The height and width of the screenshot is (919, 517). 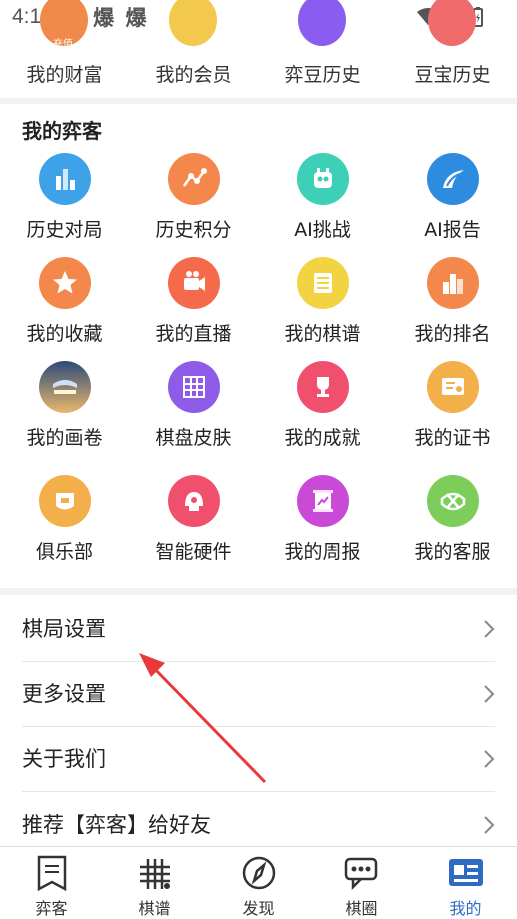 I want to click on bottom-tab-bar: 弈客 棋谱 发现 棋圈 我的, so click(x=258, y=882).